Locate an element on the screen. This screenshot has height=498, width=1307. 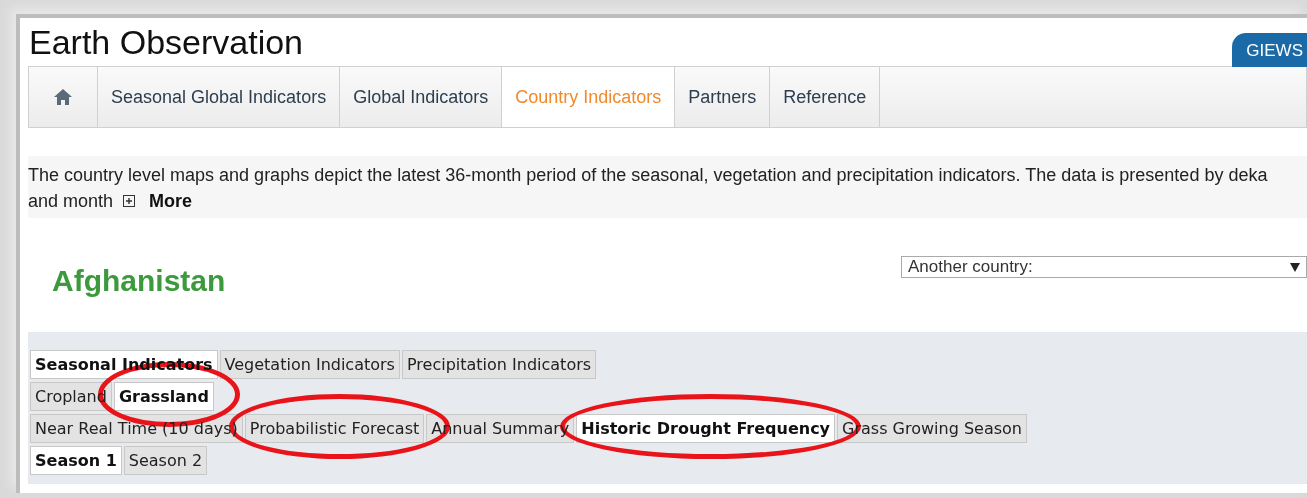
intro-text: The country level maps and graphs depict the latest 36-month period of the seasonal, vegetation and precipitation indicators. The data is presented by deka is located at coordinates (648, 175).